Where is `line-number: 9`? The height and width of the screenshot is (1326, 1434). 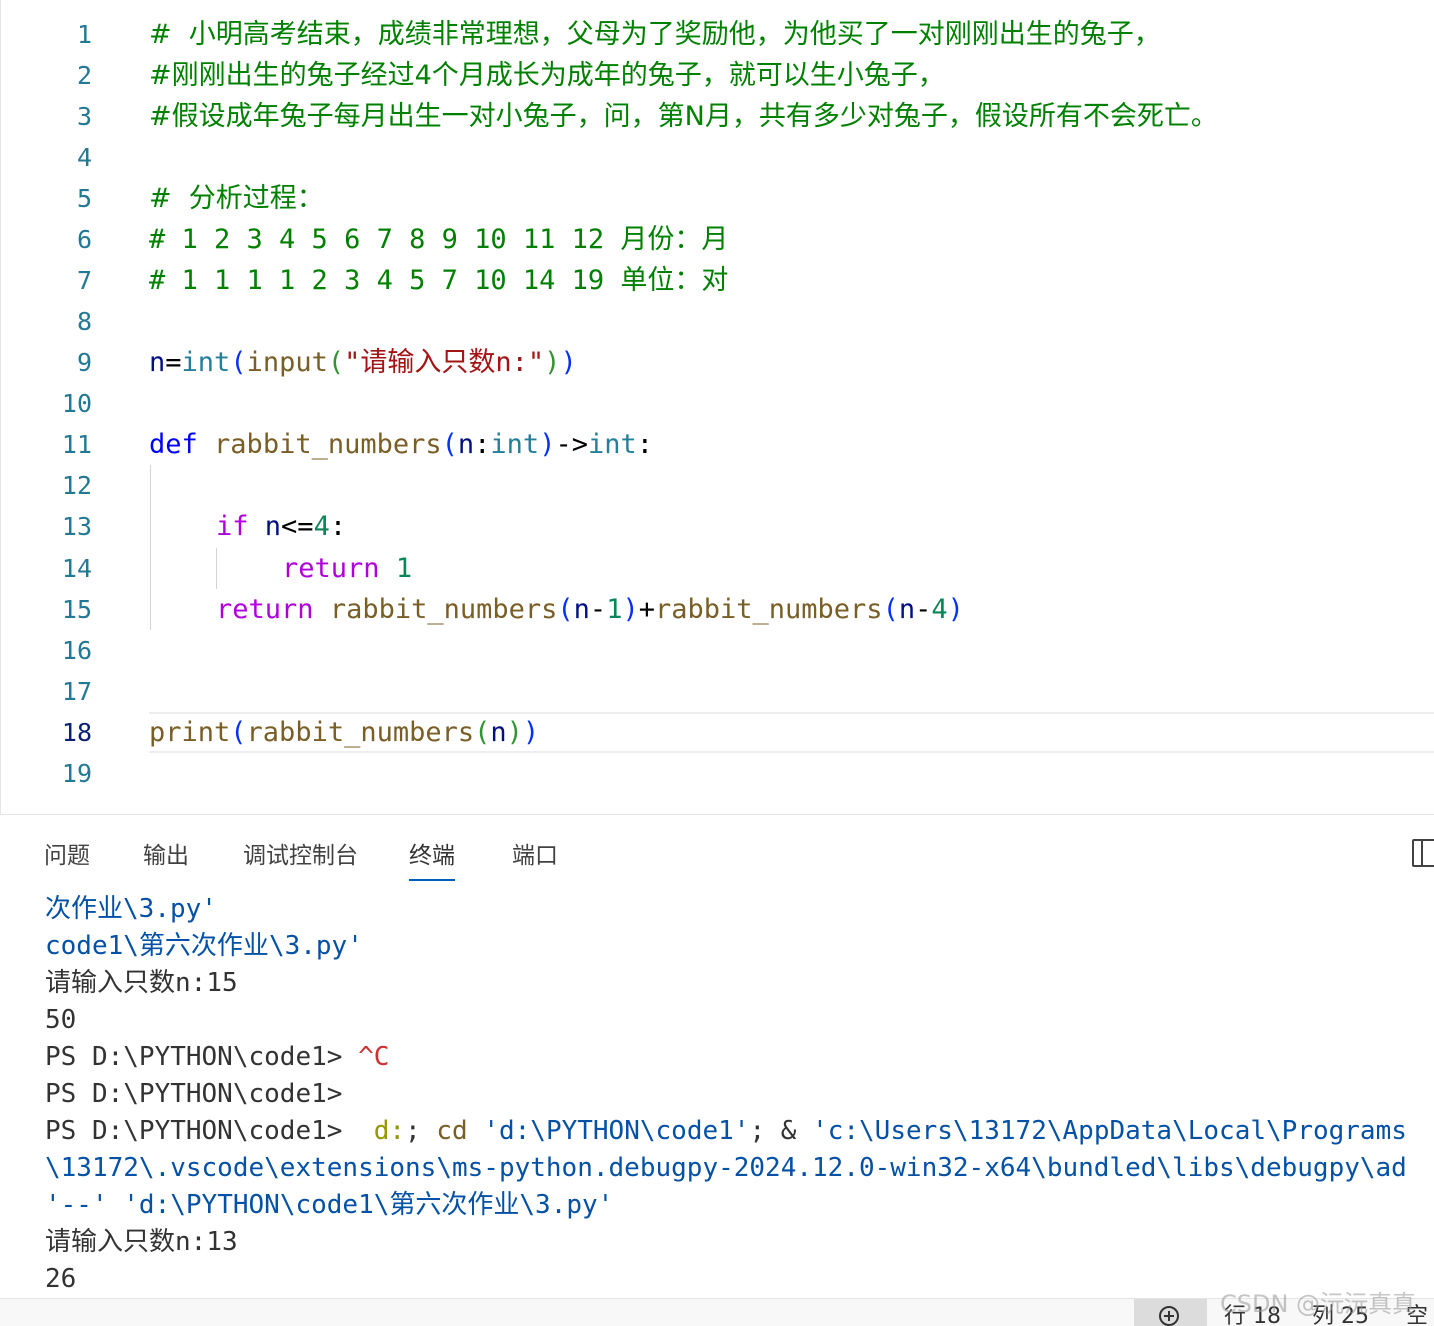 line-number: 9 is located at coordinates (84, 362).